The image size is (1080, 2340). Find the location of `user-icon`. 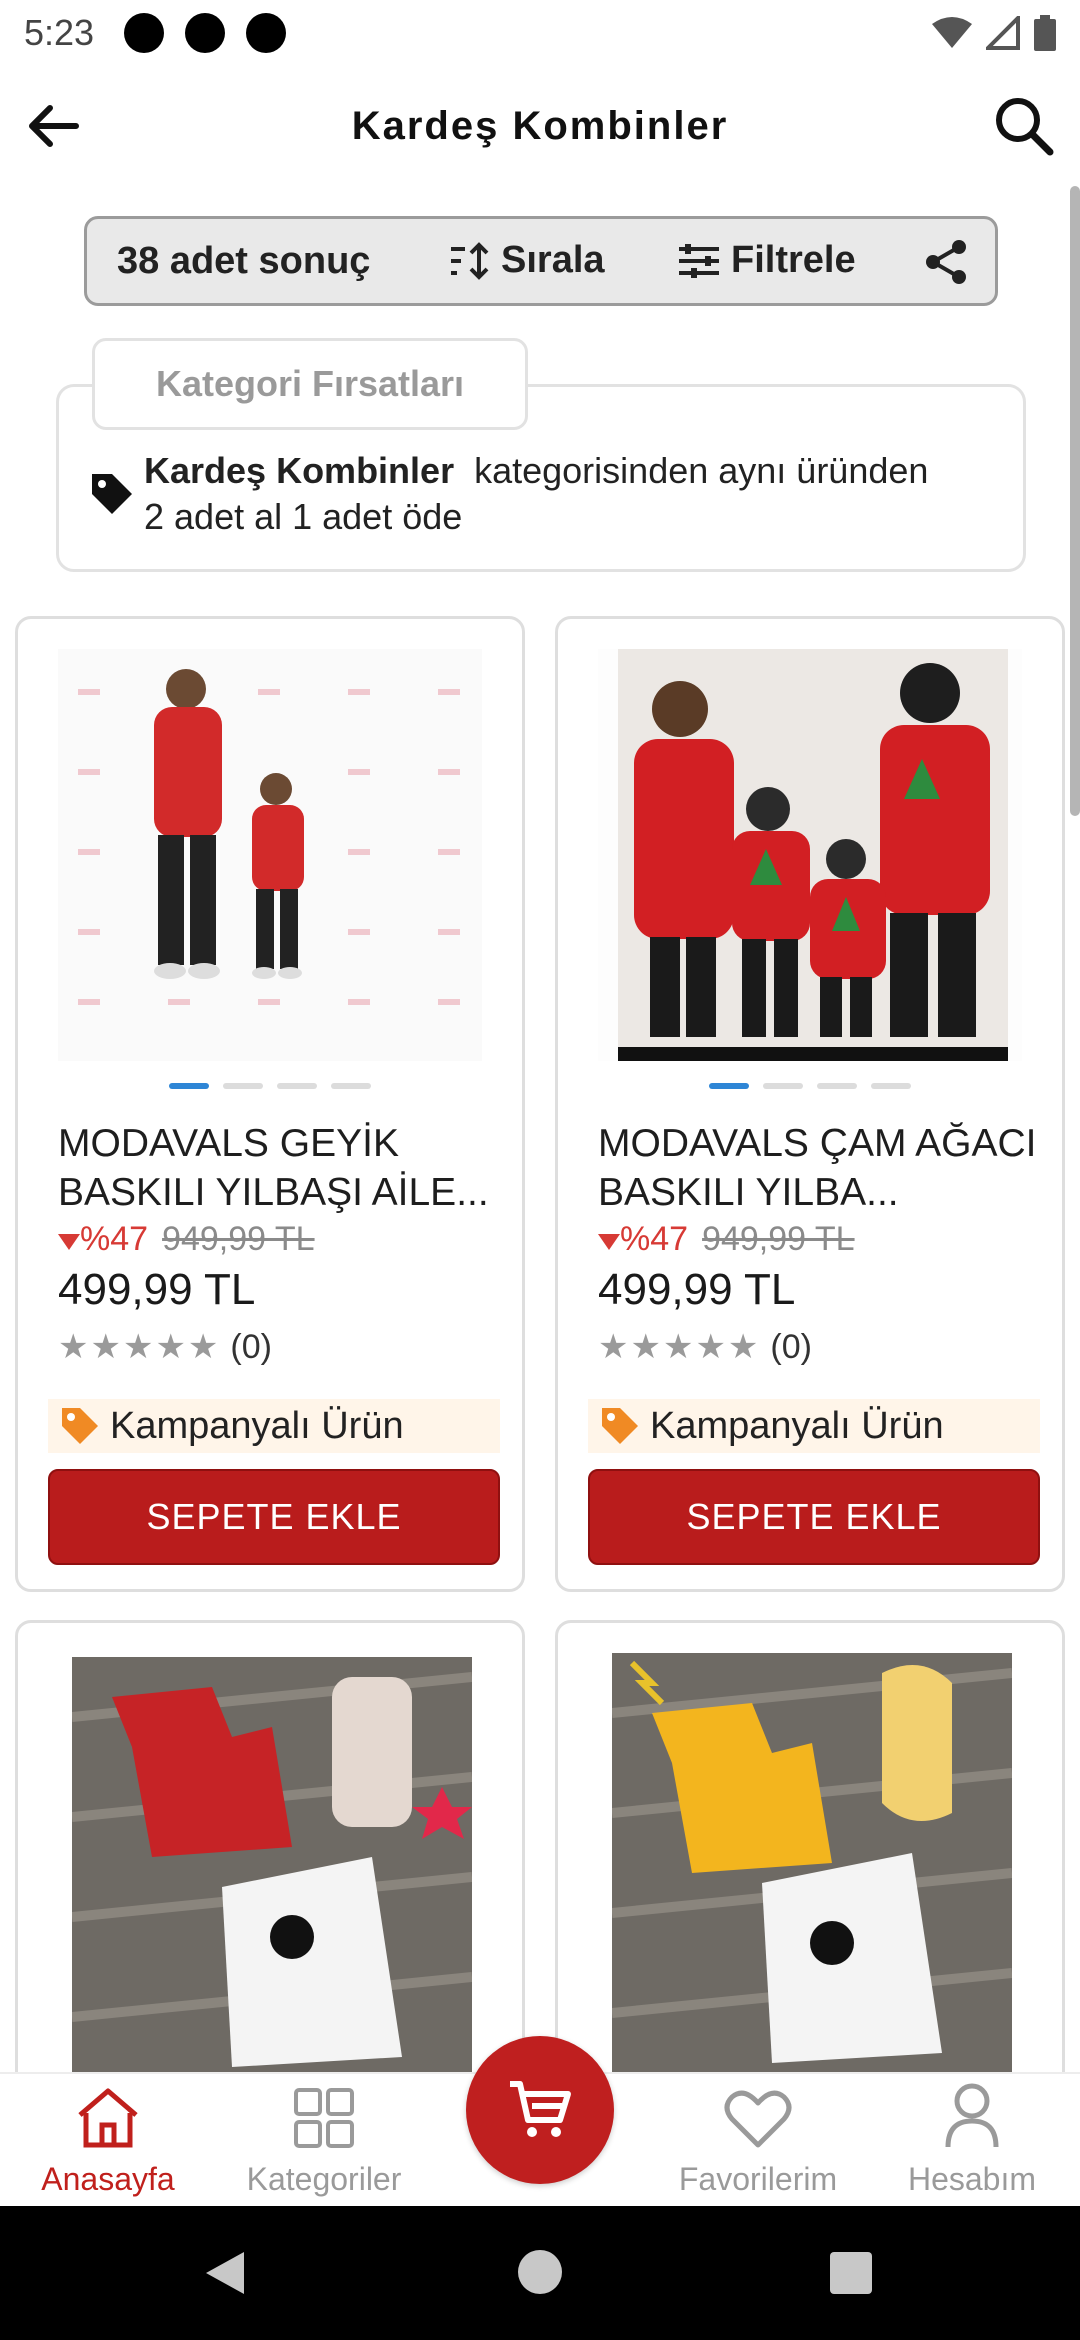

user-icon is located at coordinates (972, 2115).